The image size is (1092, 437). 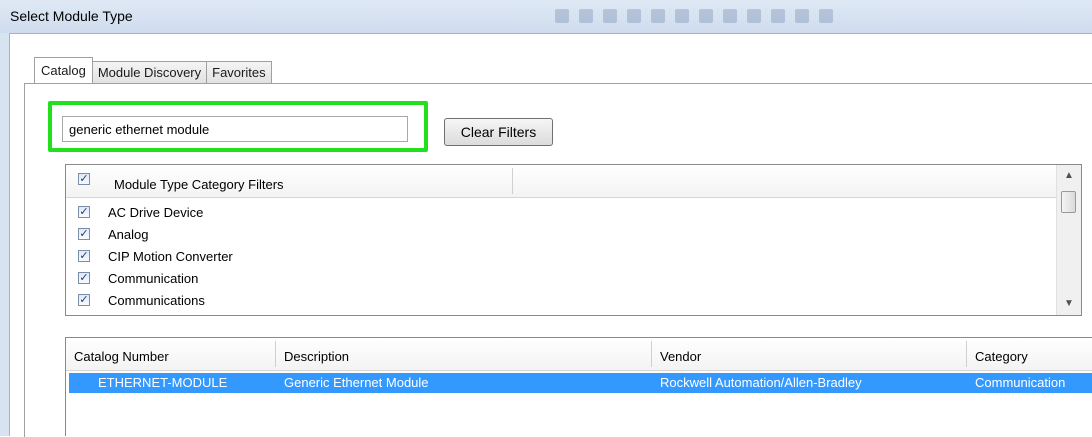 What do you see at coordinates (5, 234) in the screenshot?
I see `window-frame` at bounding box center [5, 234].